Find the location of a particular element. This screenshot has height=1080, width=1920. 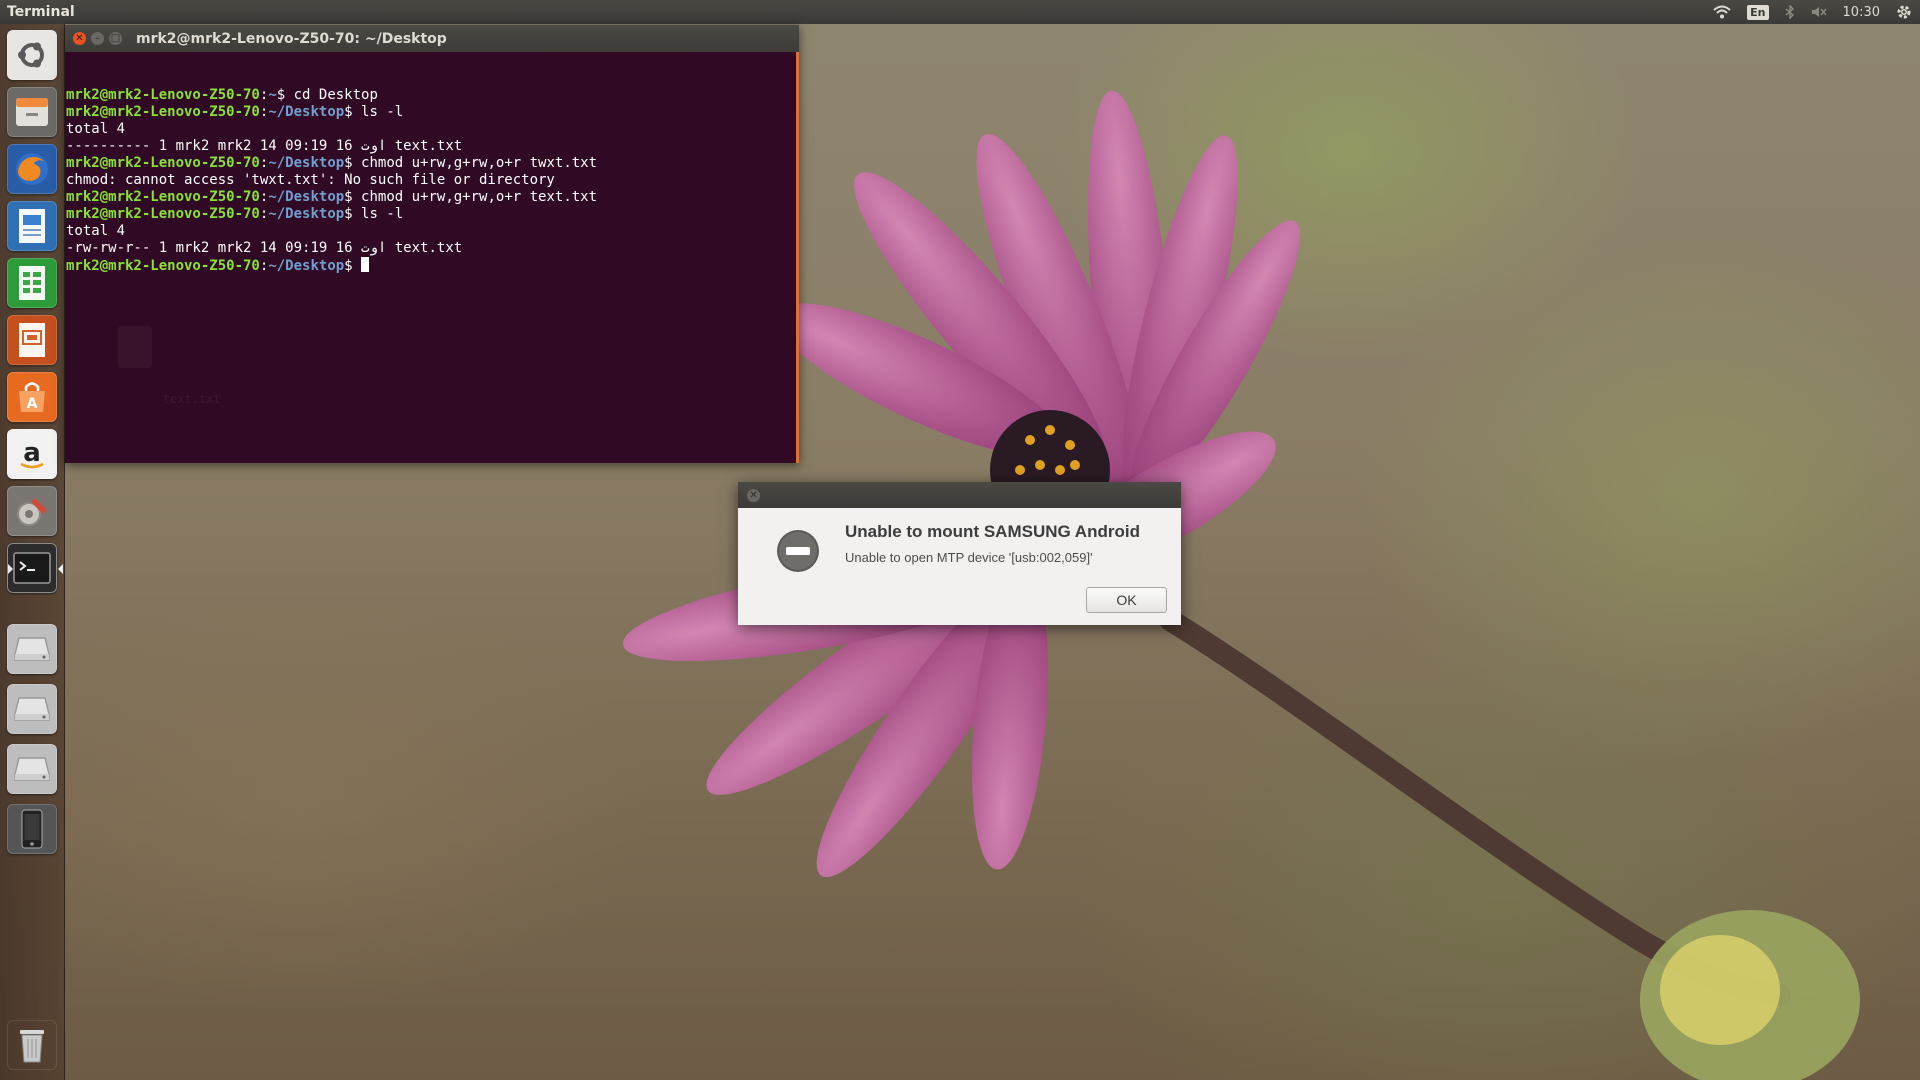

terminal-cursor is located at coordinates (365, 264).